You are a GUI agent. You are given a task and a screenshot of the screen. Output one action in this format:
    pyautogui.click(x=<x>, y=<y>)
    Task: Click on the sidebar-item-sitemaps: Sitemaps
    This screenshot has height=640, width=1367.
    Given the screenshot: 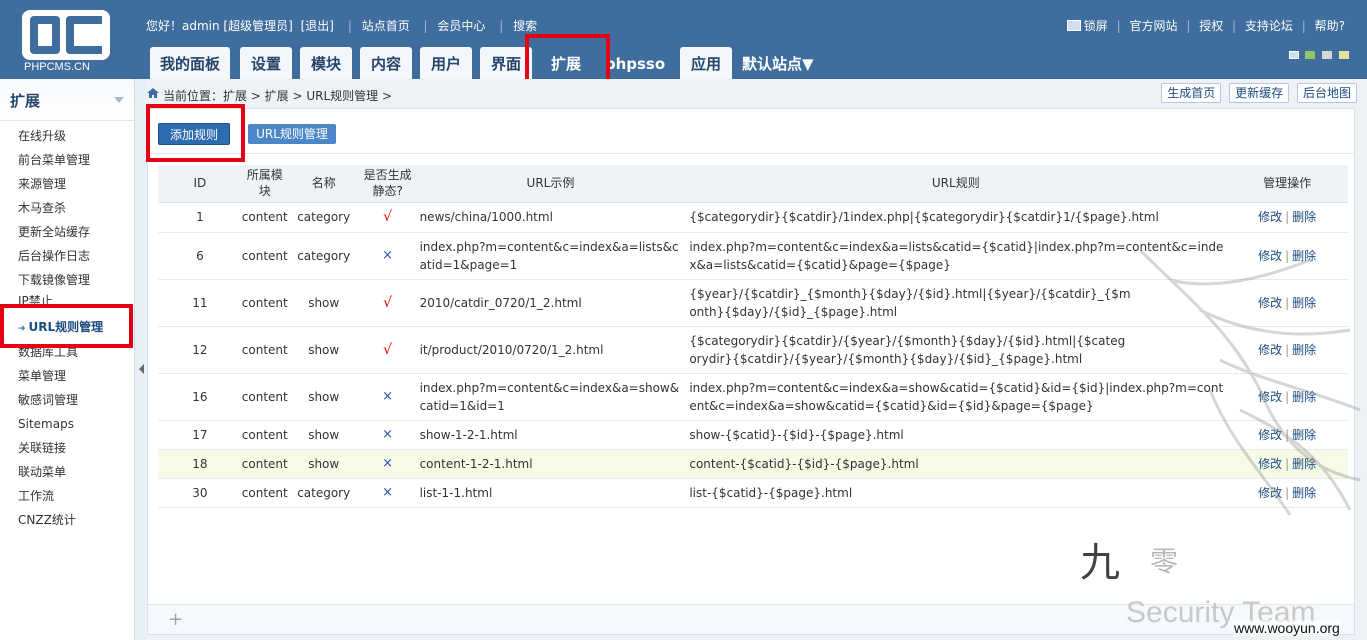 What is the action you would take?
    pyautogui.click(x=67, y=424)
    